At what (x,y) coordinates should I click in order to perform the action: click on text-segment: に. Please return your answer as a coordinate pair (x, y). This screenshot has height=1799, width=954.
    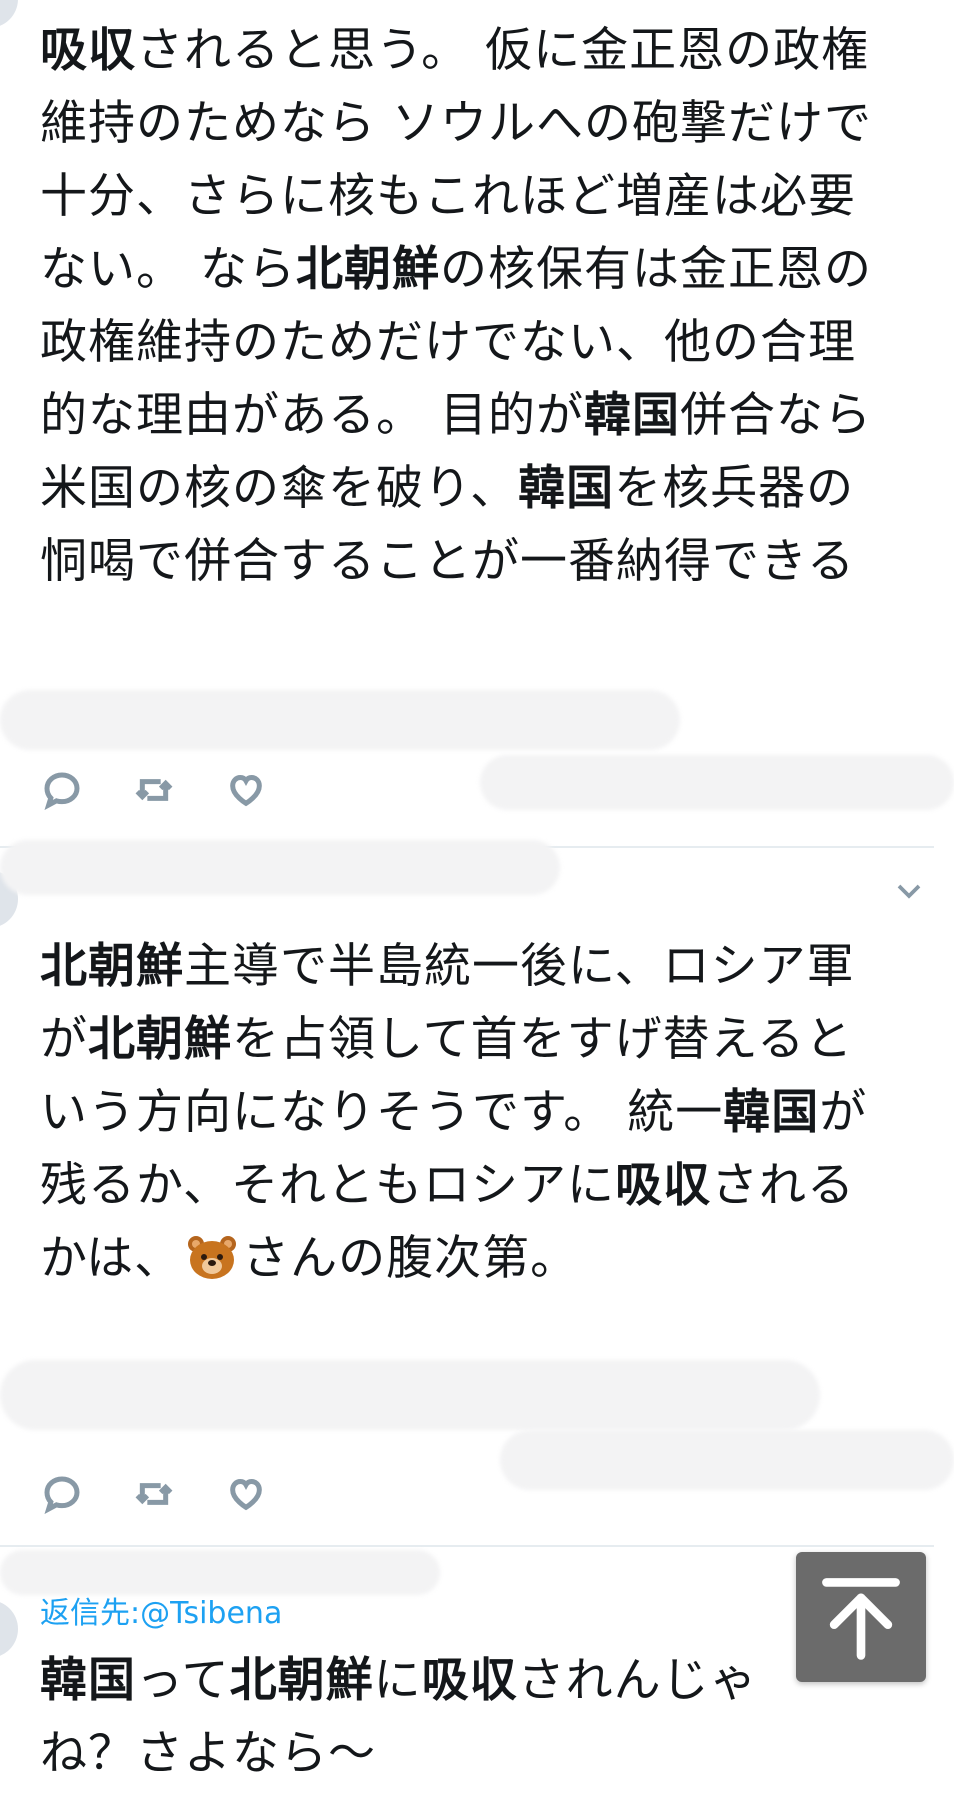
    Looking at the image, I should click on (397, 1680).